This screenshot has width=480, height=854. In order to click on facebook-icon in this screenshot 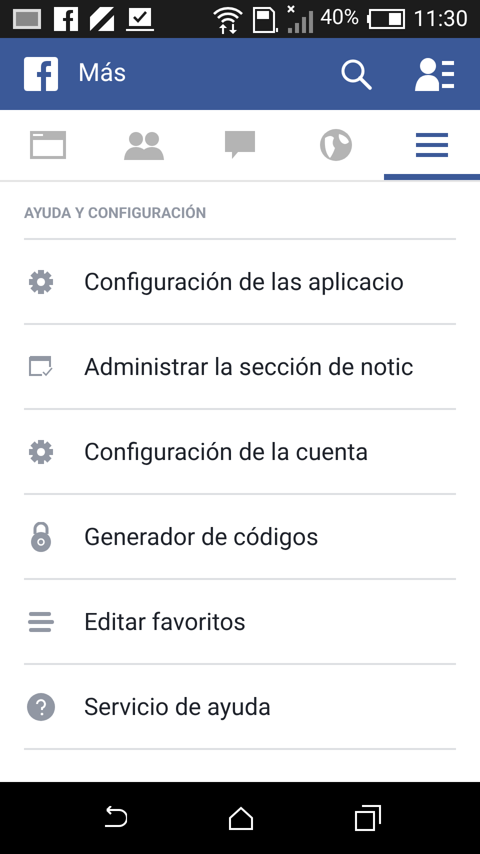, I will do `click(66, 19)`.